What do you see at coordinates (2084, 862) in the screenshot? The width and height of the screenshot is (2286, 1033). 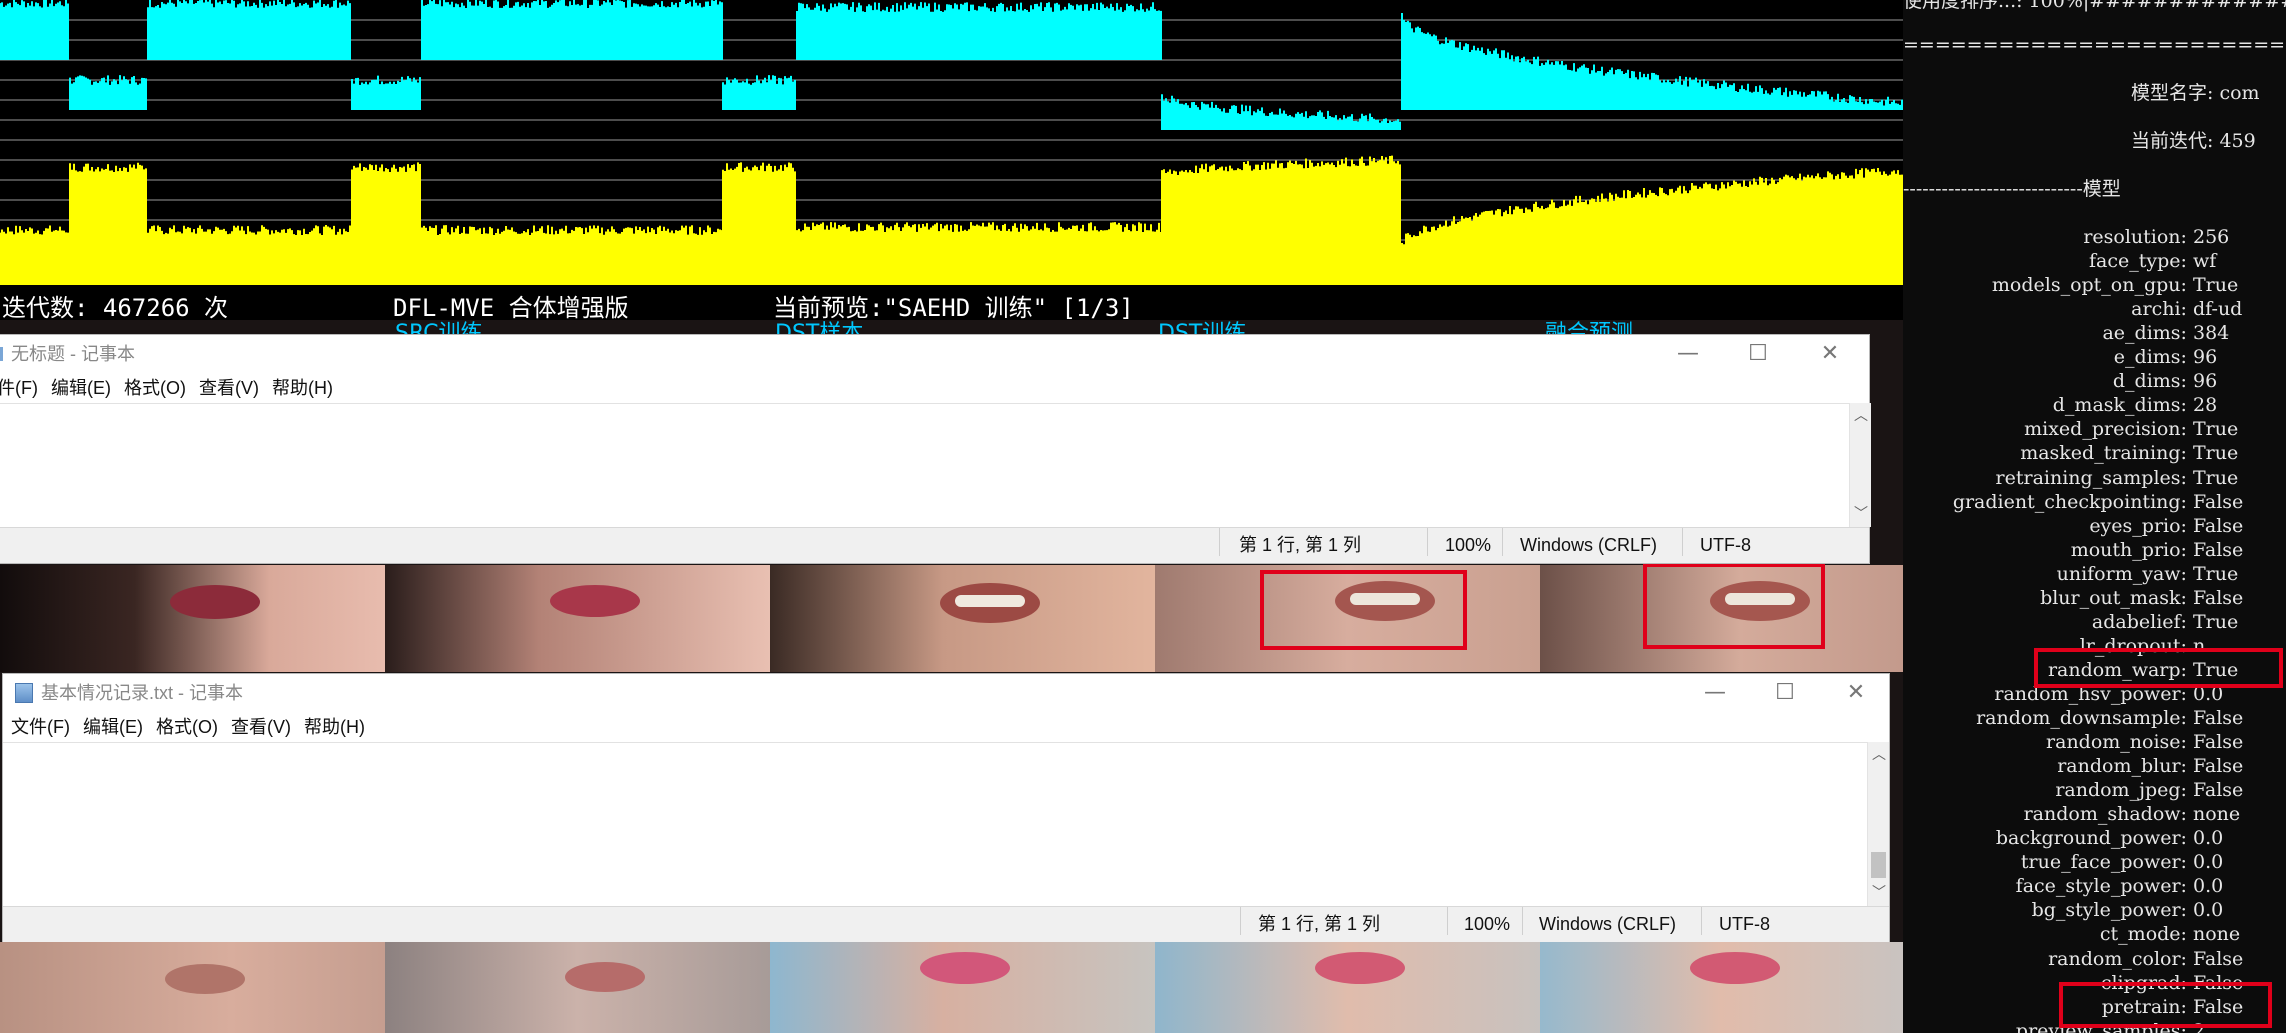 I see `model-param-line: true_face_power: 0.0` at bounding box center [2084, 862].